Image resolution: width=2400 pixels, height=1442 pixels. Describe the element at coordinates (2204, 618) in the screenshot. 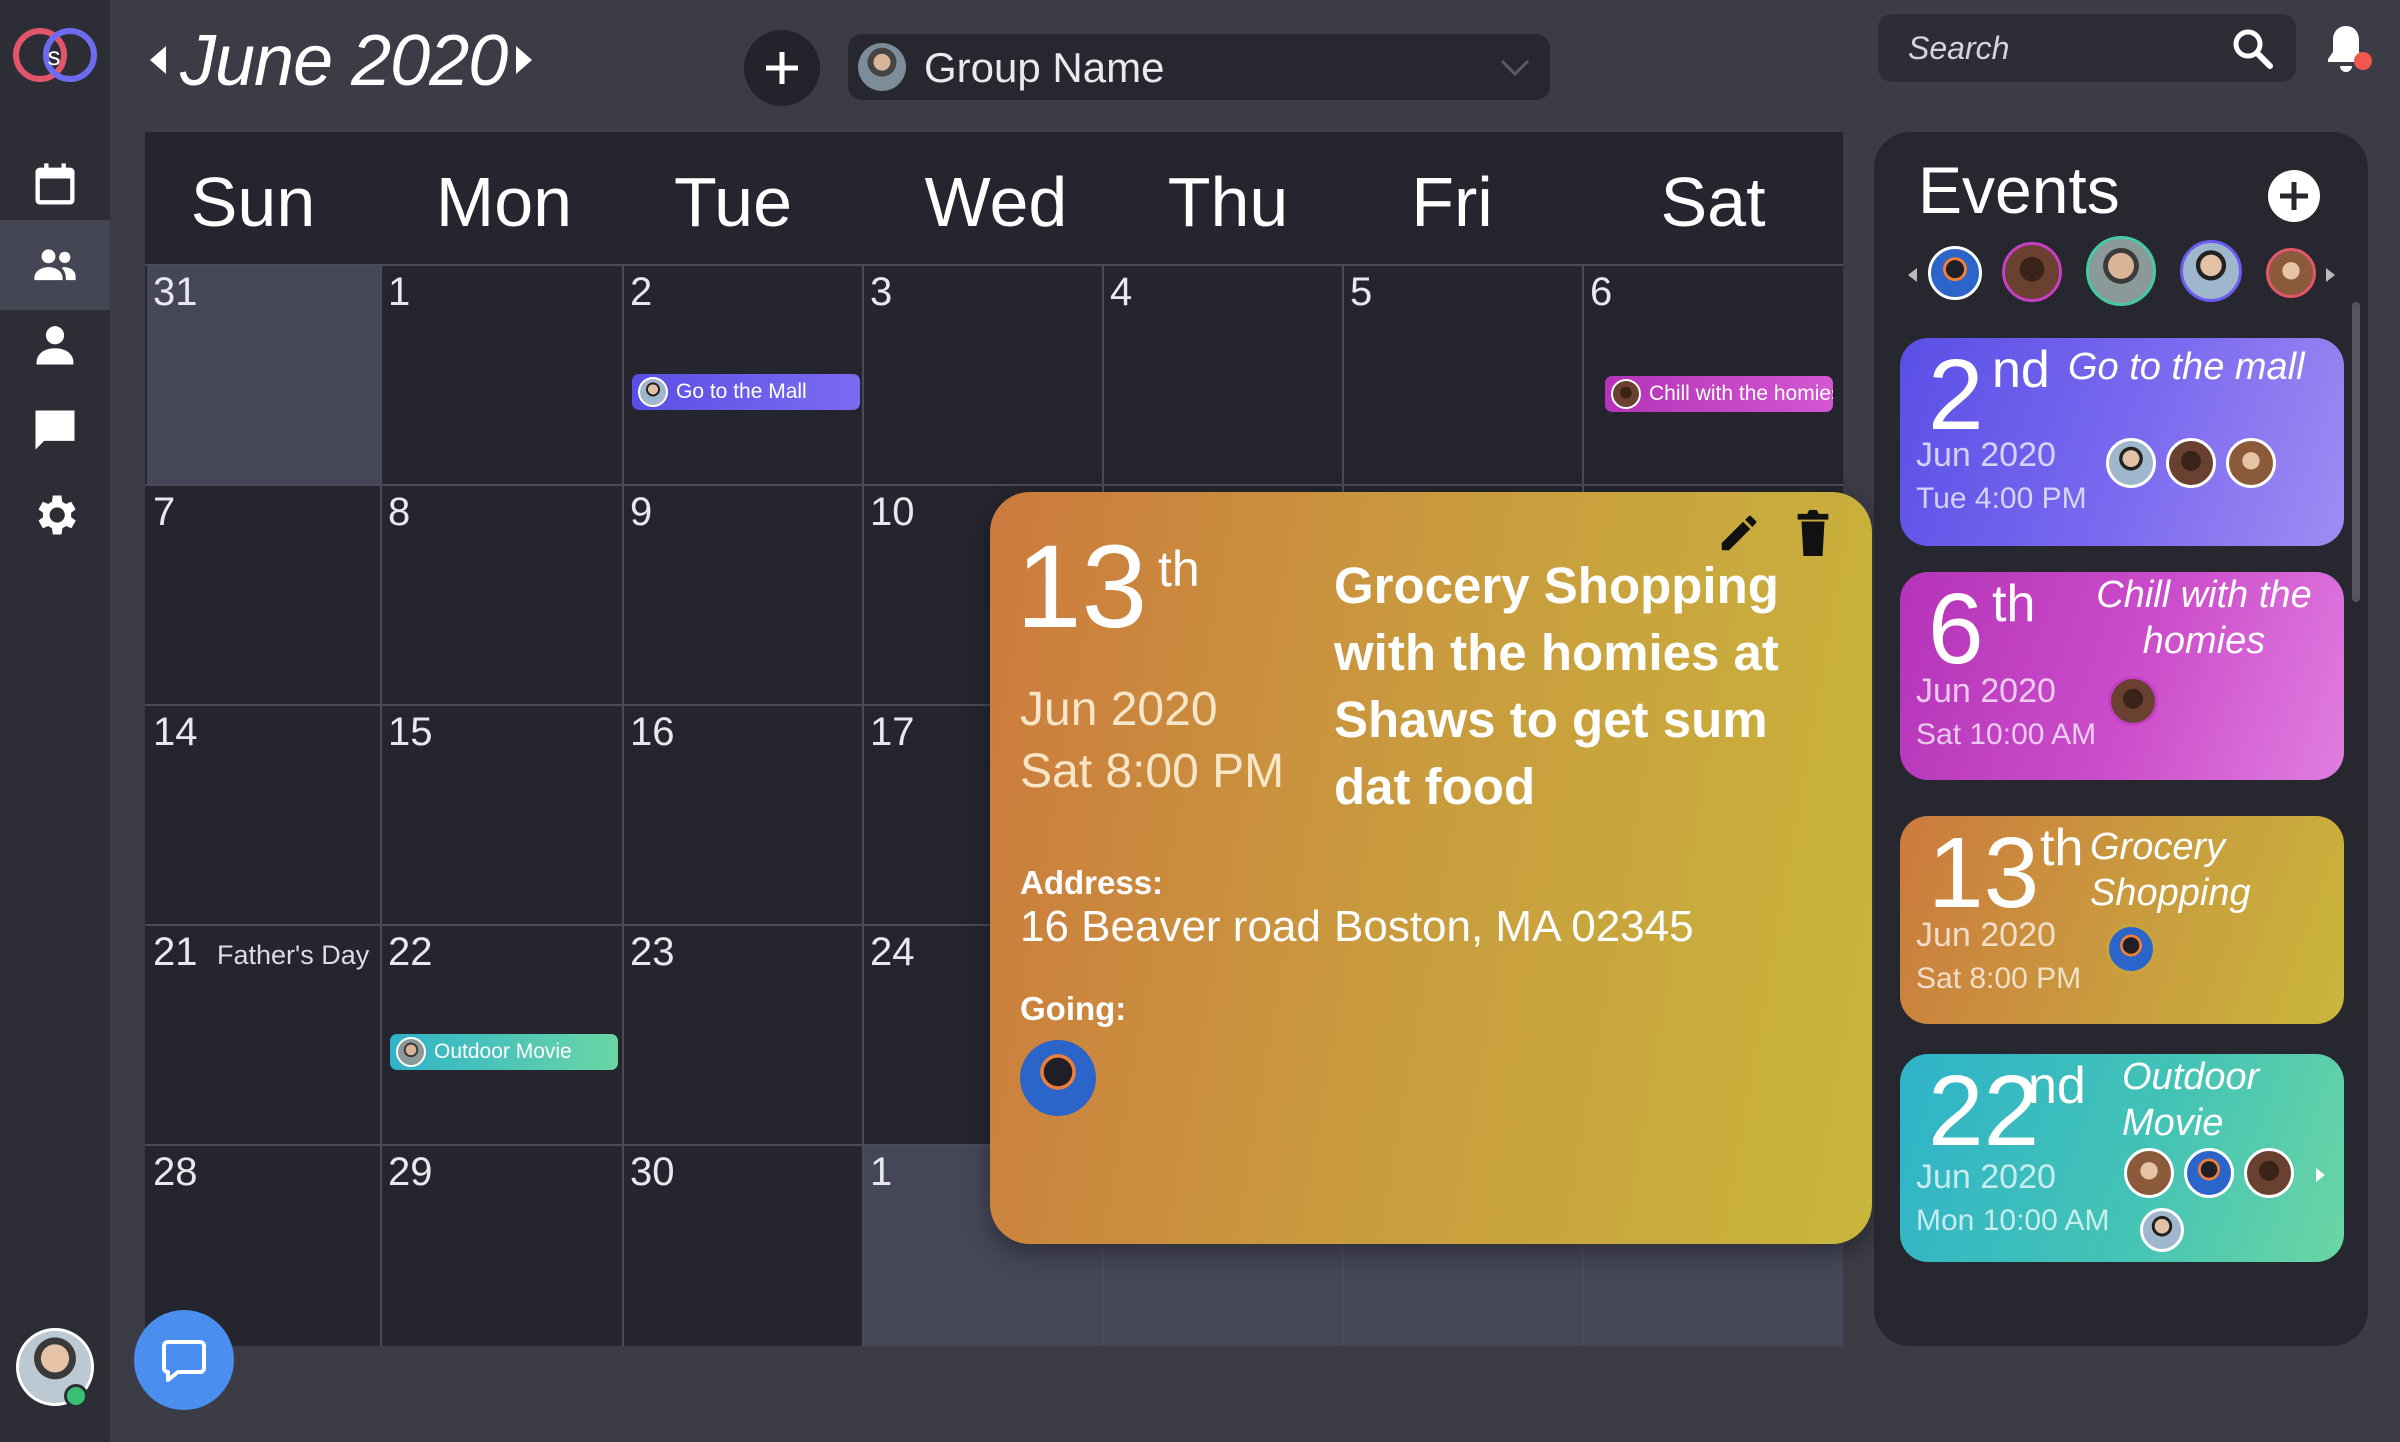

I see `event-card-title: Chill with the homies` at that location.